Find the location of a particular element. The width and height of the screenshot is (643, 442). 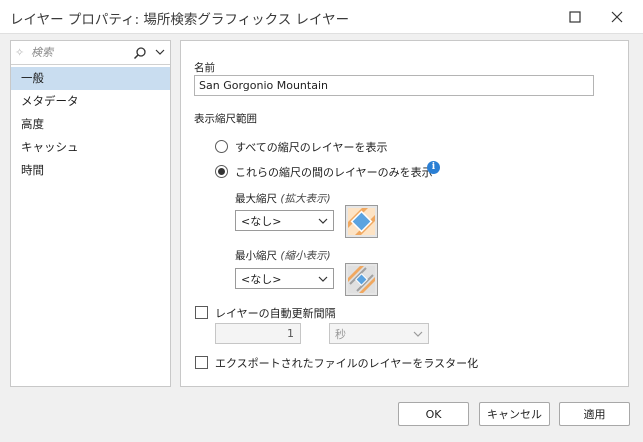

cancel-button: キャンセル is located at coordinates (514, 414).